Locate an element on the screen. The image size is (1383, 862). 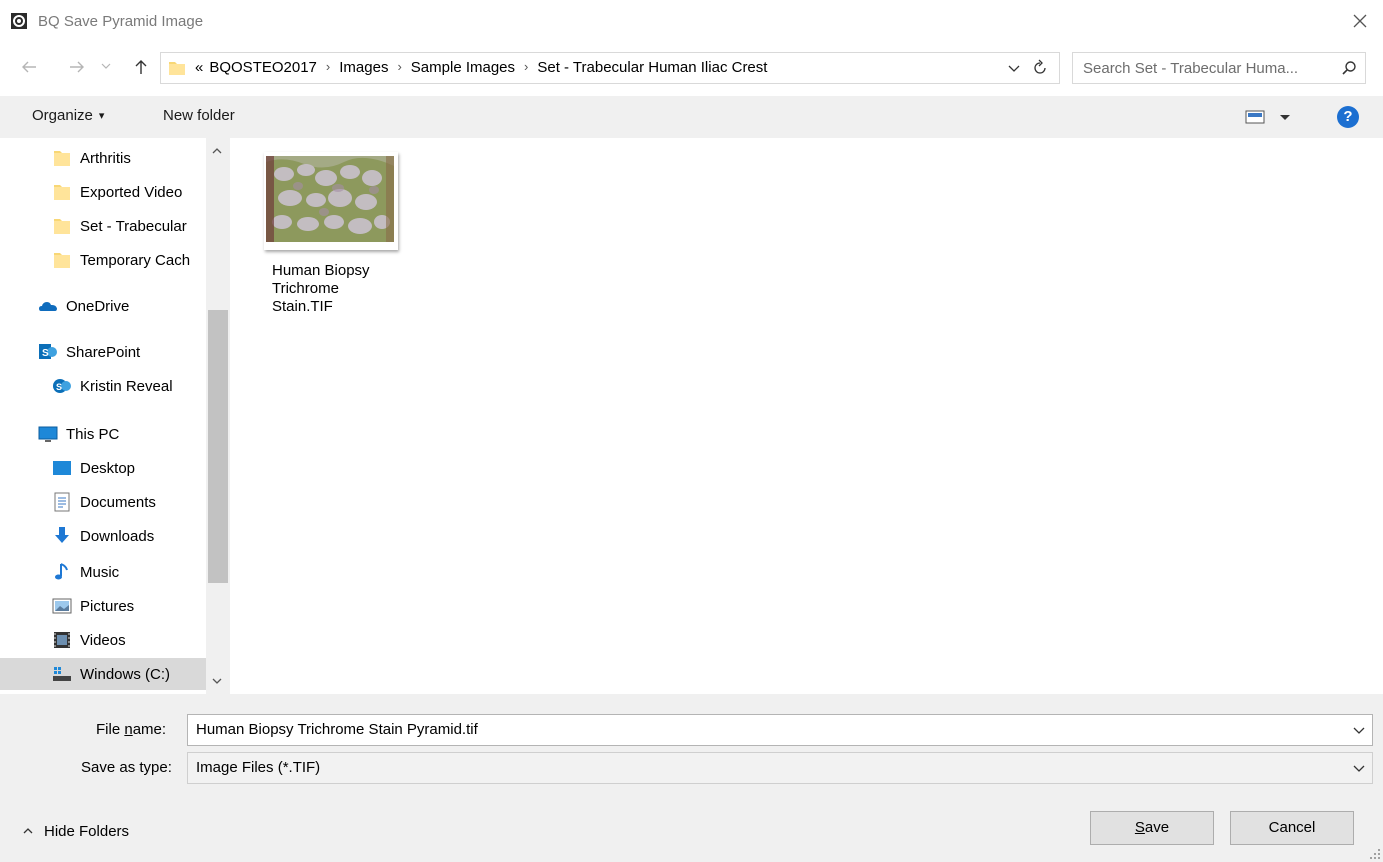
sidebar-item-desktop: Desktop is located at coordinates (93, 468).